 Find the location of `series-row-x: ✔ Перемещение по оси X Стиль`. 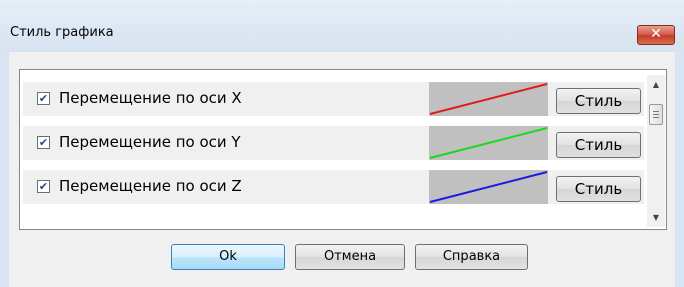

series-row-x: ✔ Перемещение по оси X Стиль is located at coordinates (333, 99).